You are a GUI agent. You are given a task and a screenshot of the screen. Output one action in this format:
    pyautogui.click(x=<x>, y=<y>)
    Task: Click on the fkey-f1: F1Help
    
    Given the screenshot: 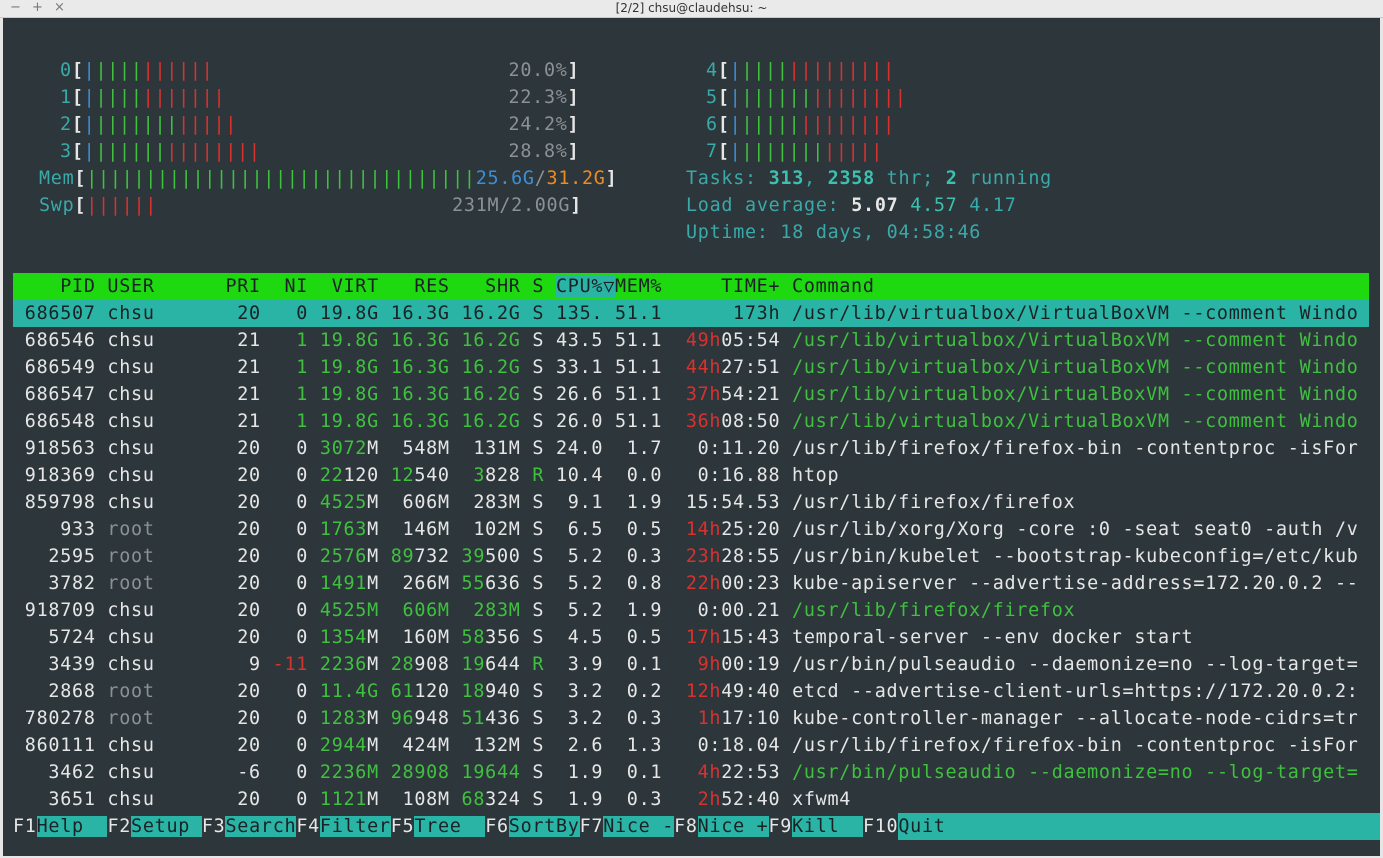 What is the action you would take?
    pyautogui.click(x=60, y=826)
    